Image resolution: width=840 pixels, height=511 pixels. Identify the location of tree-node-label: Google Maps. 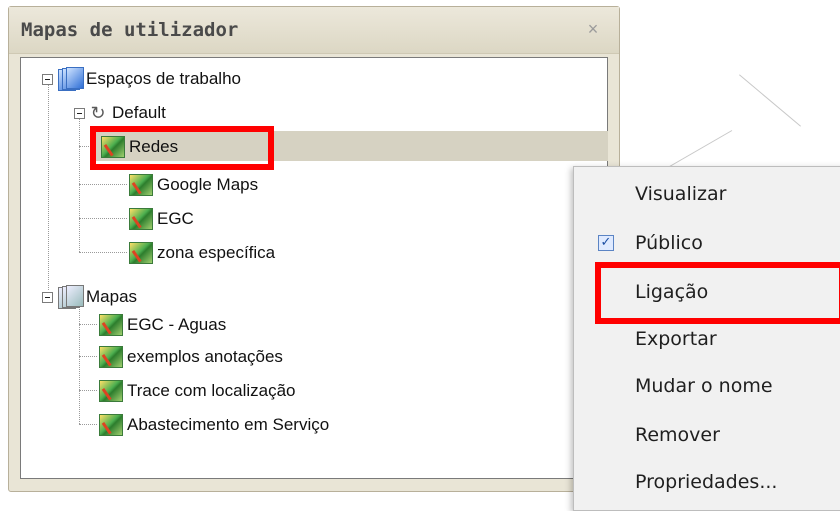
(208, 184).